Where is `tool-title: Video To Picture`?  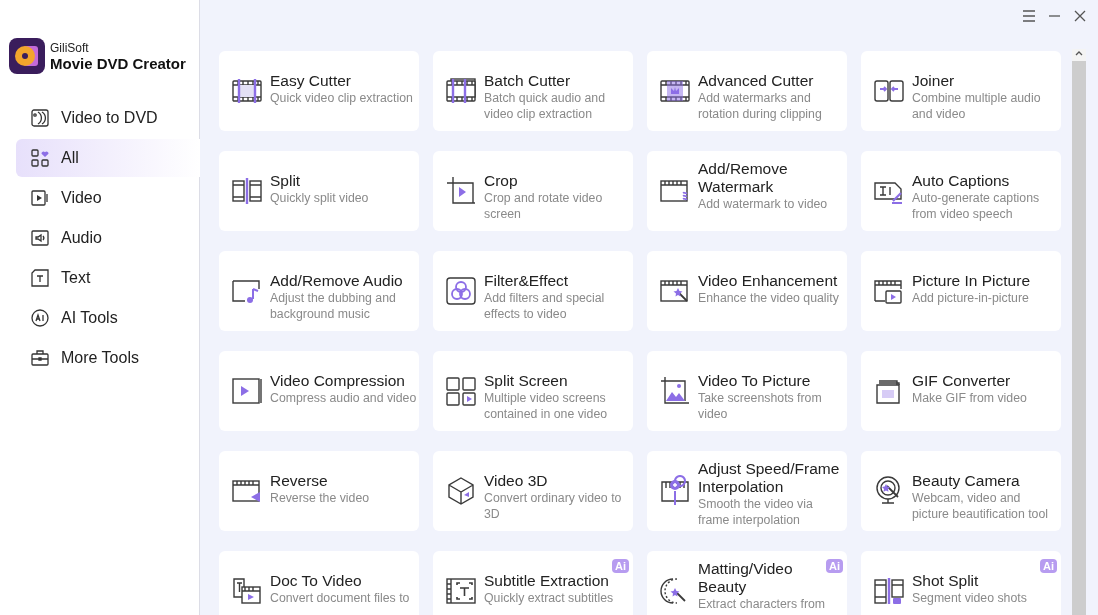 tool-title: Video To Picture is located at coordinates (754, 381).